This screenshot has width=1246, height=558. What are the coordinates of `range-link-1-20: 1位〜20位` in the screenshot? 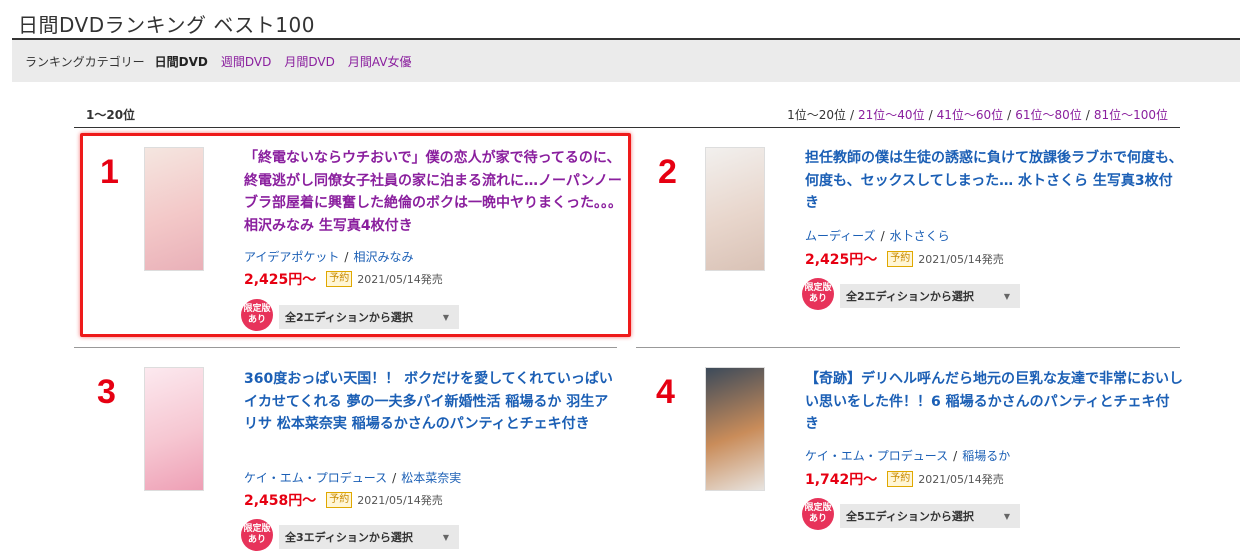 It's located at (816, 115).